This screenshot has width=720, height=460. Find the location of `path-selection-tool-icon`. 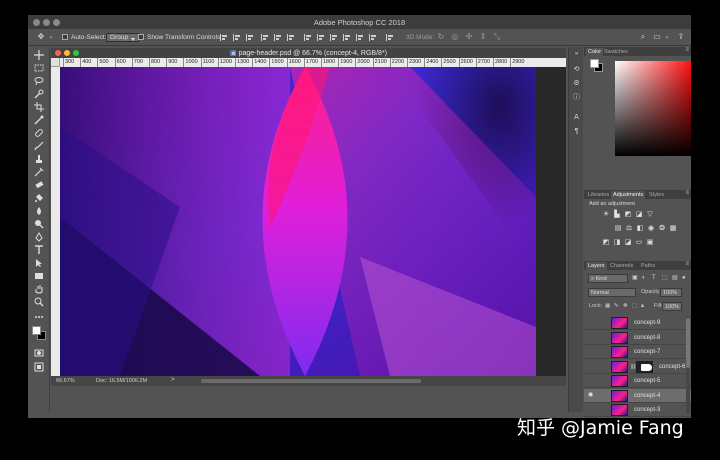

path-selection-tool-icon is located at coordinates (39, 263).